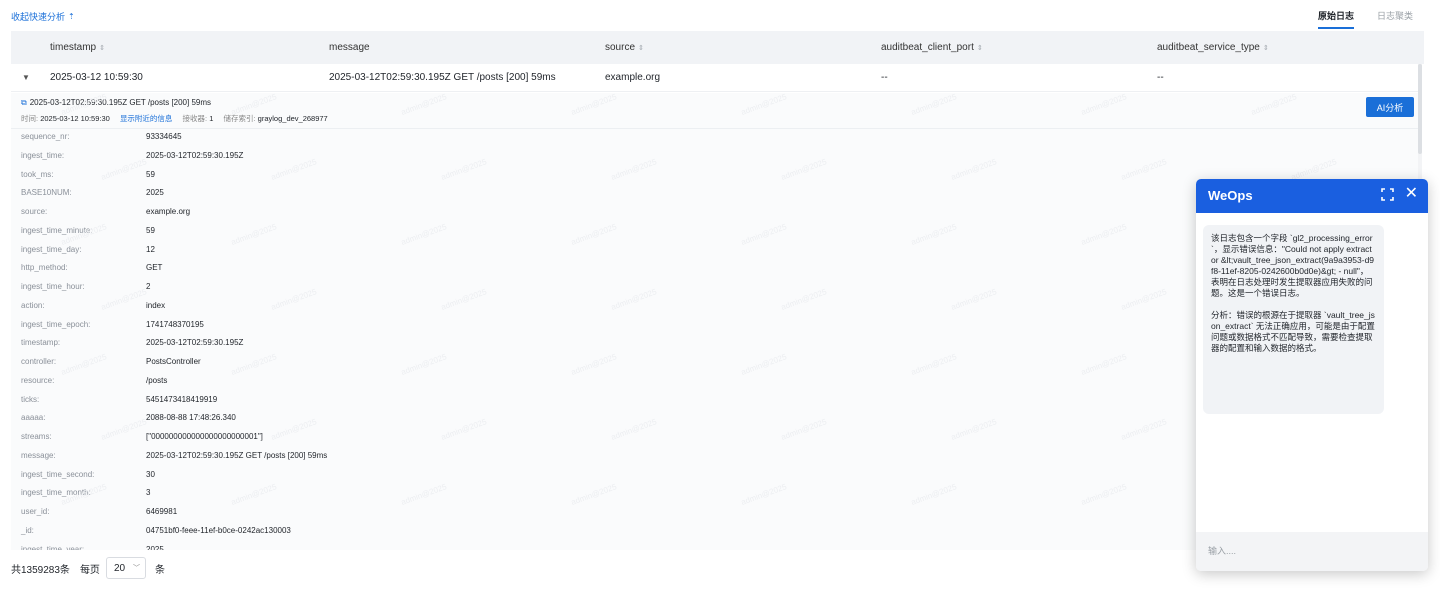  I want to click on field-key: http_method:, so click(44, 268).